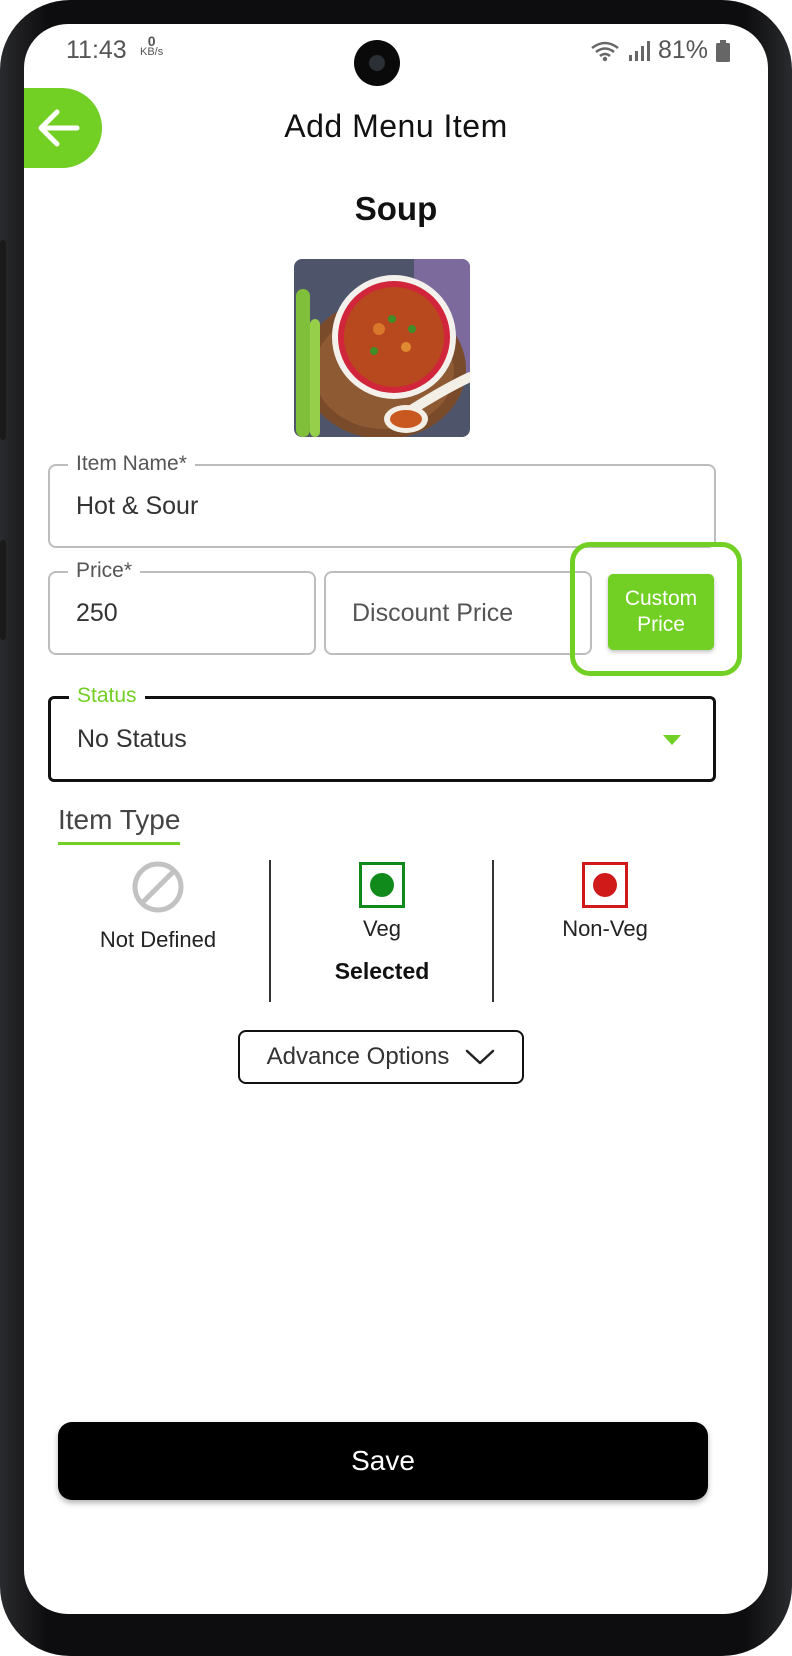 The width and height of the screenshot is (792, 1656). I want to click on item-type-option-veg: Veg Selected, so click(382, 922).